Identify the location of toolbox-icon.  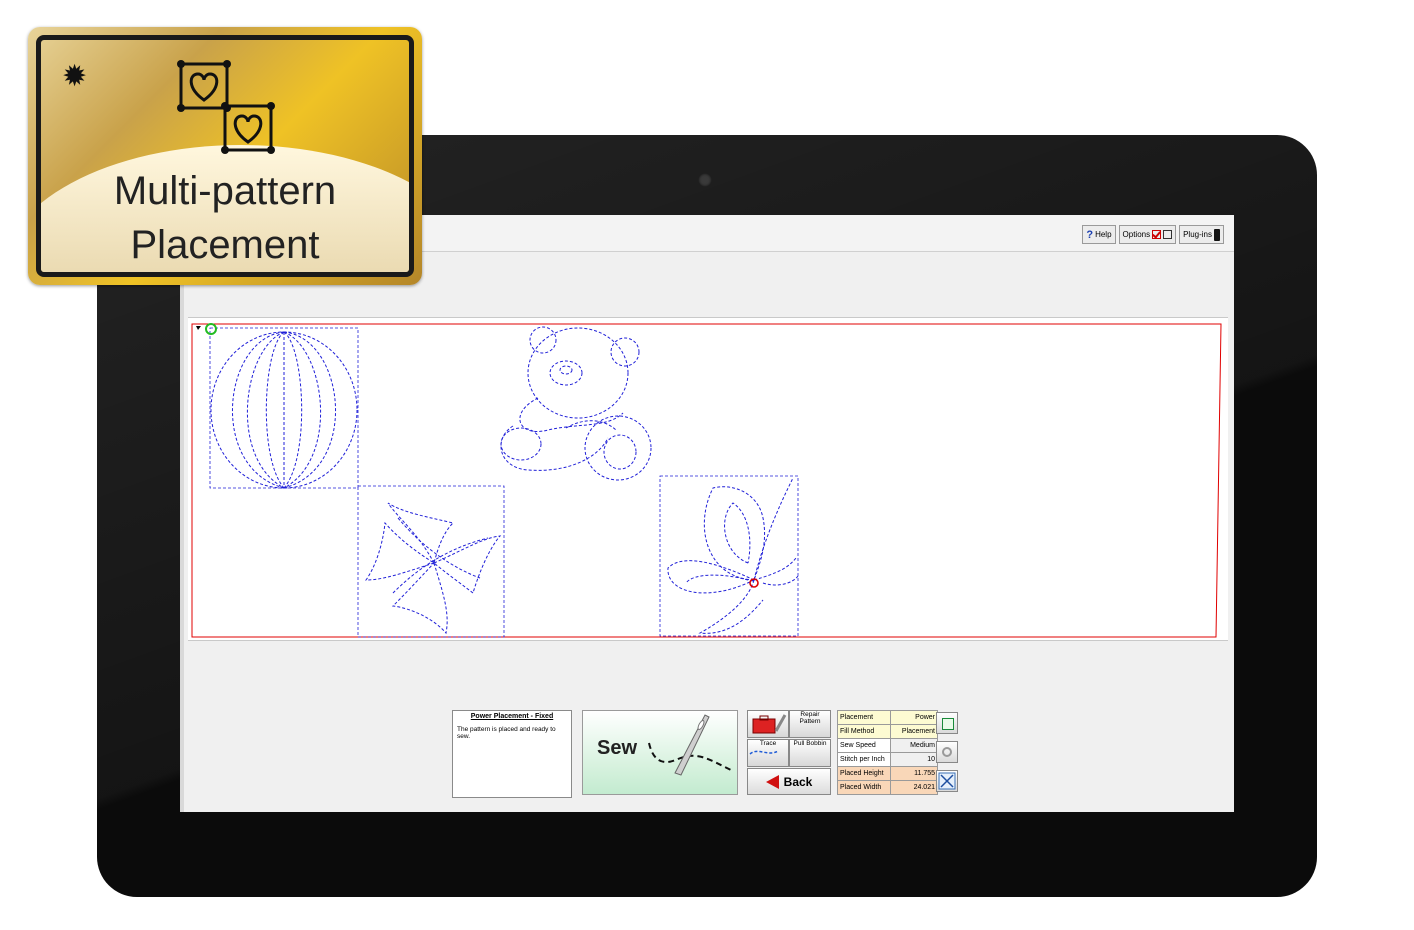
(769, 724).